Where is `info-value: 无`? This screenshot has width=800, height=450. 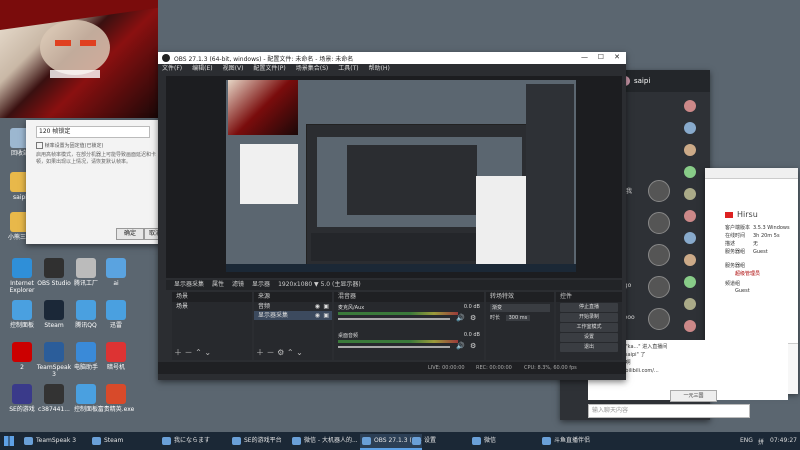
info-value: 无 is located at coordinates (756, 244).